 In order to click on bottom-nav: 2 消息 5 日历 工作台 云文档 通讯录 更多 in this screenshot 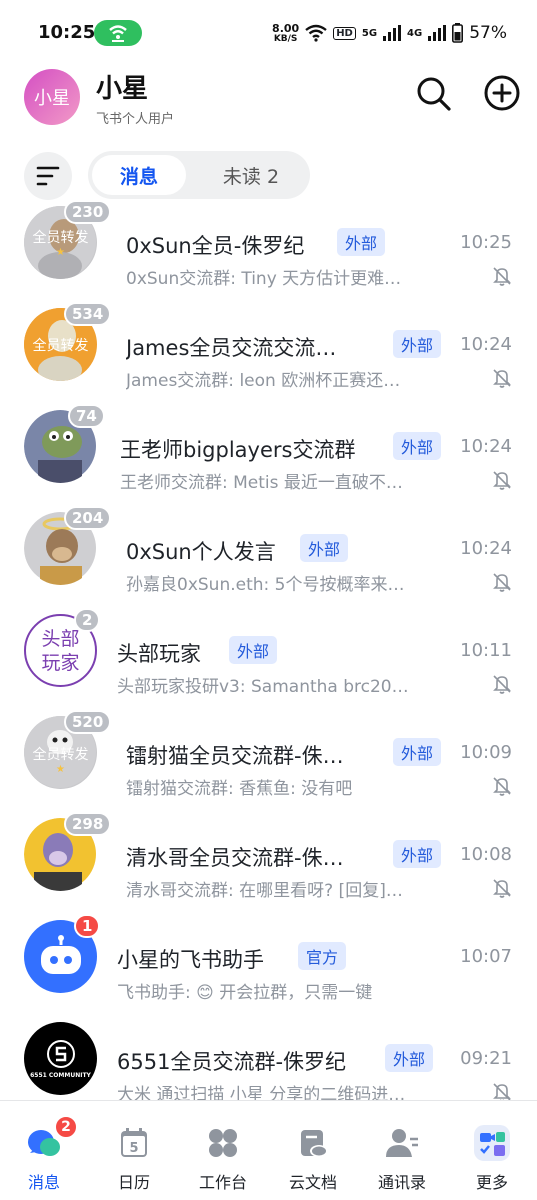, I will do `click(268, 1150)`.